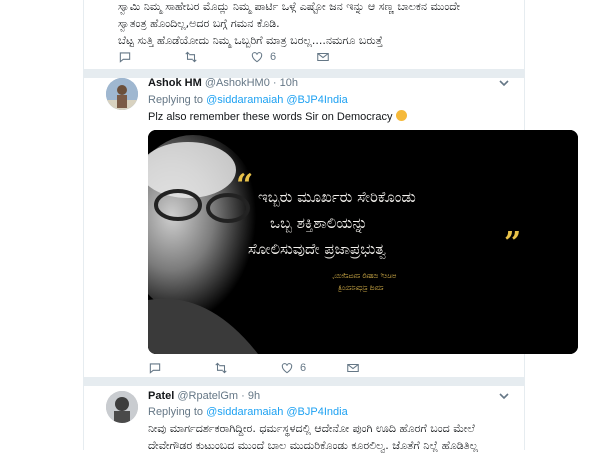  I want to click on quote-line: ಸೋಲಿಸುವುದೇ ಪ್ರಜಾಪ್ರಭುತ್ವ, so click(317, 249).